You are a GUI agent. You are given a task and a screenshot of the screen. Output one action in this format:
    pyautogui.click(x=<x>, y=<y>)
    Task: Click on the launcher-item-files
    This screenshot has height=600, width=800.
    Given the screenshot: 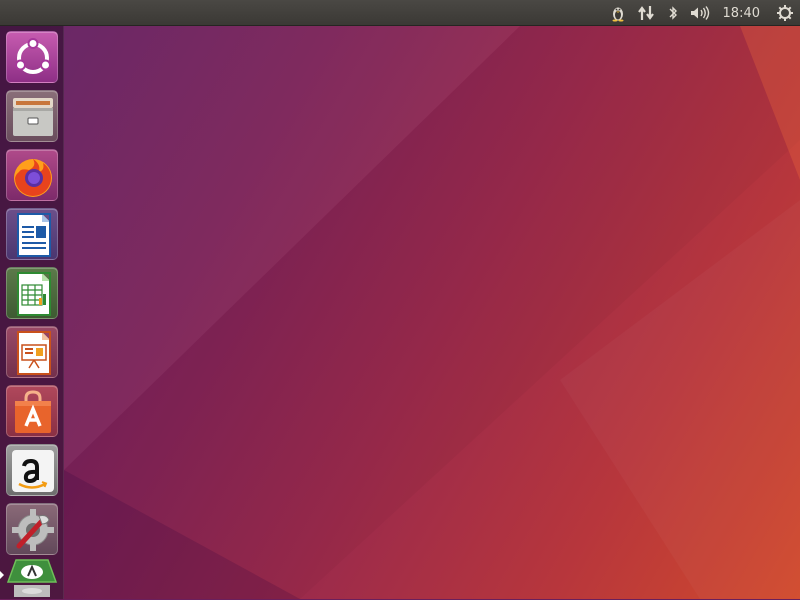 What is the action you would take?
    pyautogui.click(x=32, y=116)
    